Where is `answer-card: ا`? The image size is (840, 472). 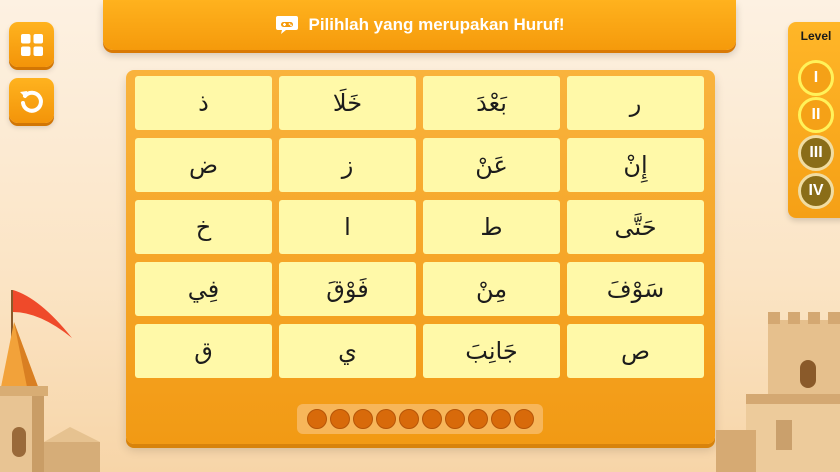 answer-card: ا is located at coordinates (347, 227).